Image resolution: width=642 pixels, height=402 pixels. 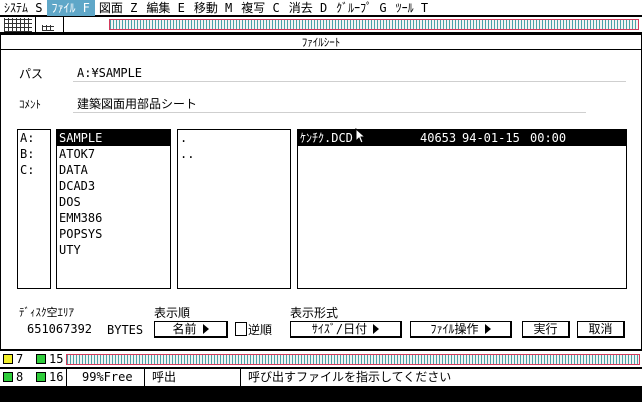 I want to click on sort-order-button: 名前, so click(x=191, y=329).